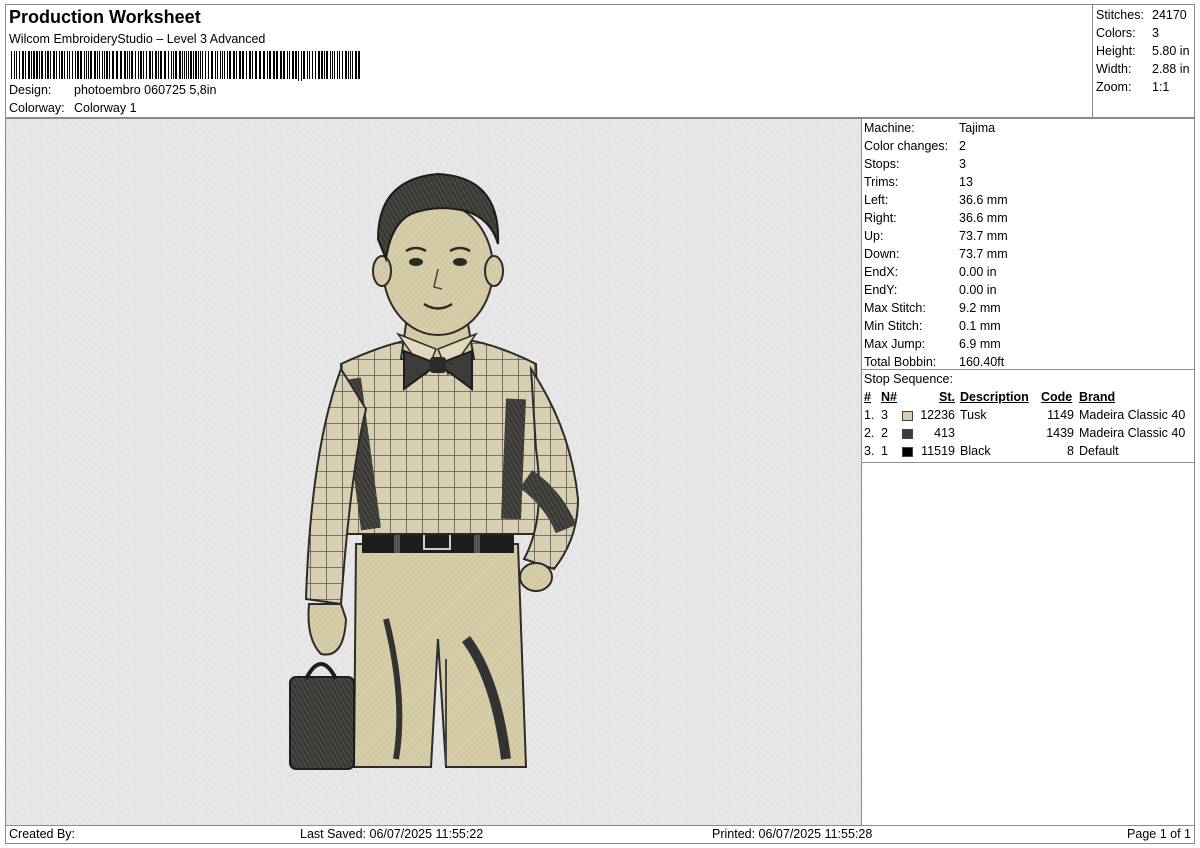 Image resolution: width=1200 pixels, height=848 pixels. I want to click on design-value: photoembro 060725 5,8in, so click(145, 90).